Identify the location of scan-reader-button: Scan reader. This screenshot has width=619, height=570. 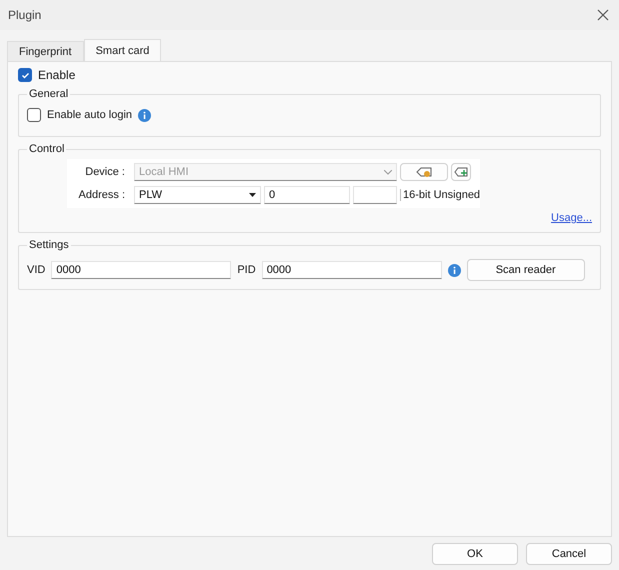
(525, 270).